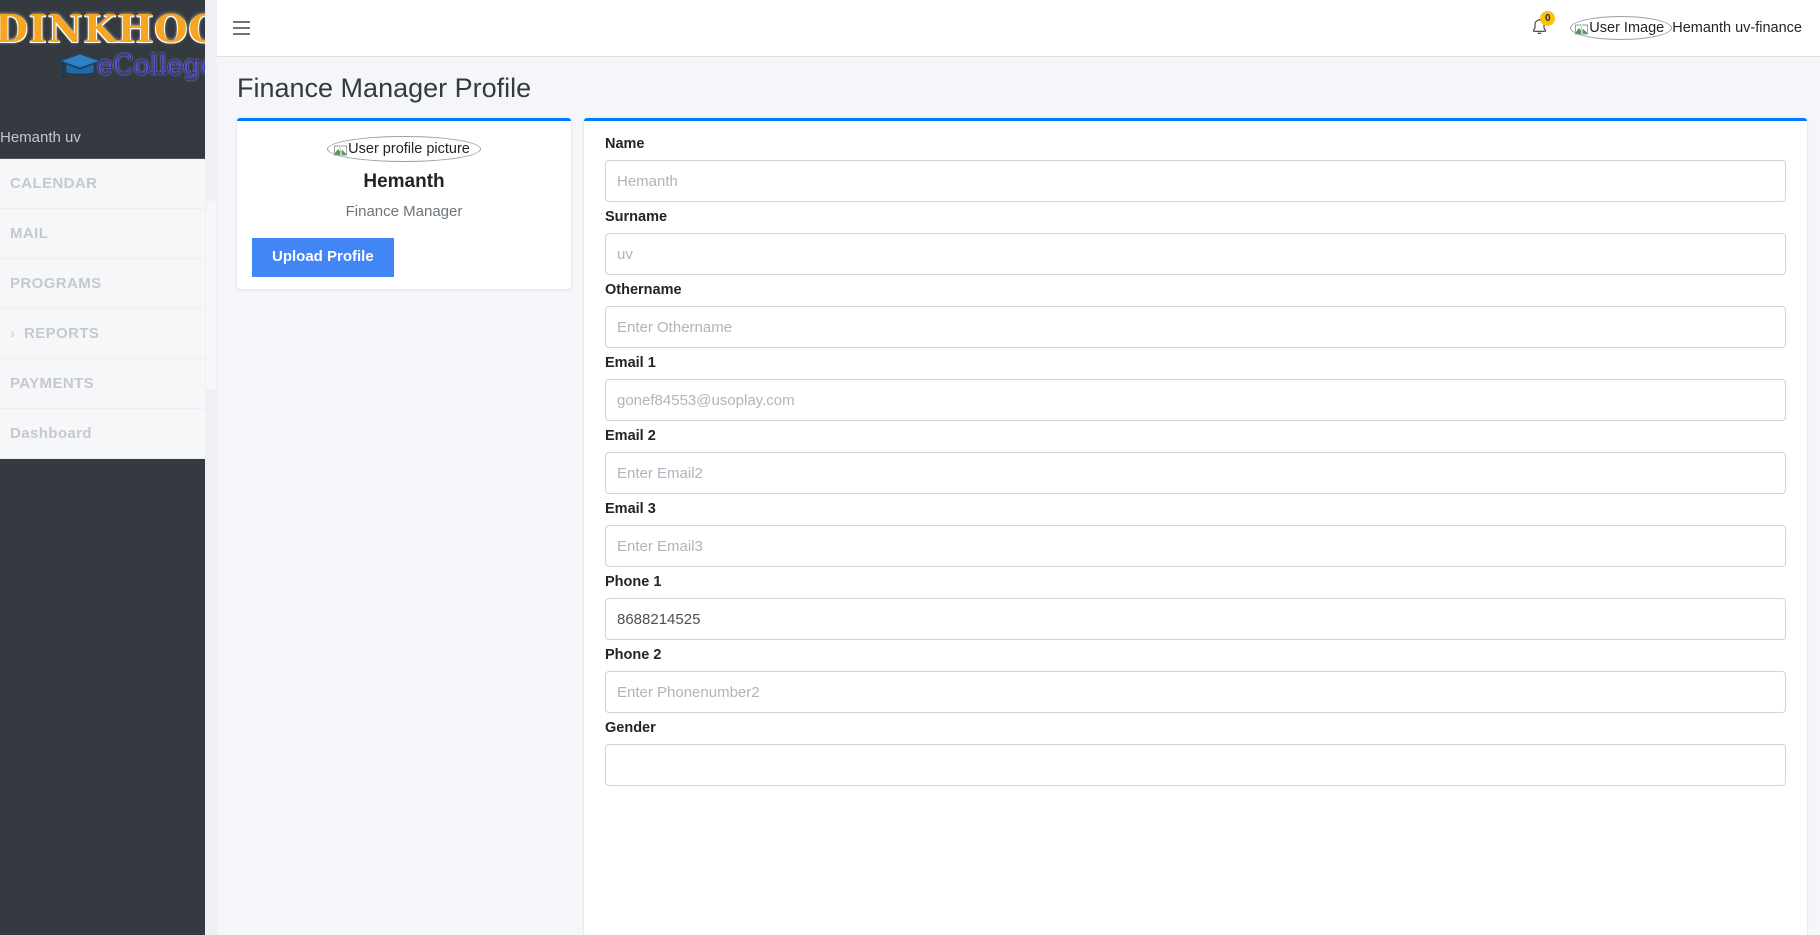 The height and width of the screenshot is (935, 1820). What do you see at coordinates (384, 88) in the screenshot?
I see `page-title: Finance Manager Profile` at bounding box center [384, 88].